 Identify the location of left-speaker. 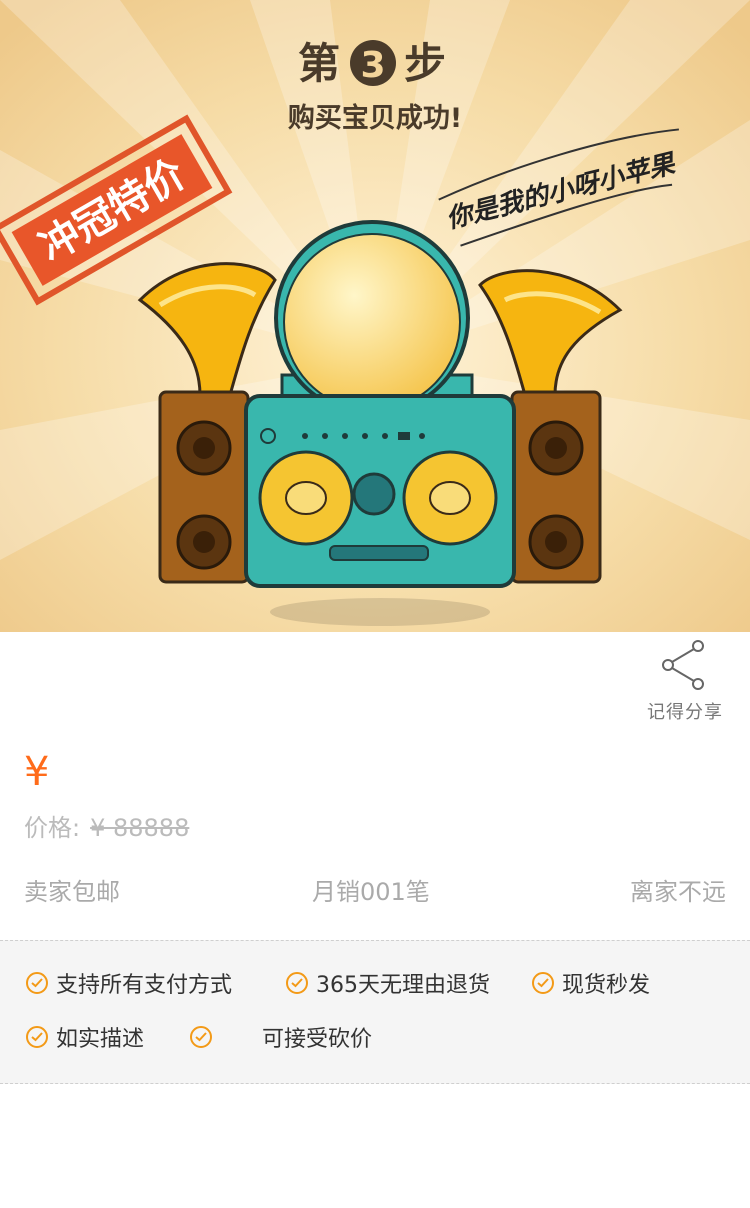
(204, 487).